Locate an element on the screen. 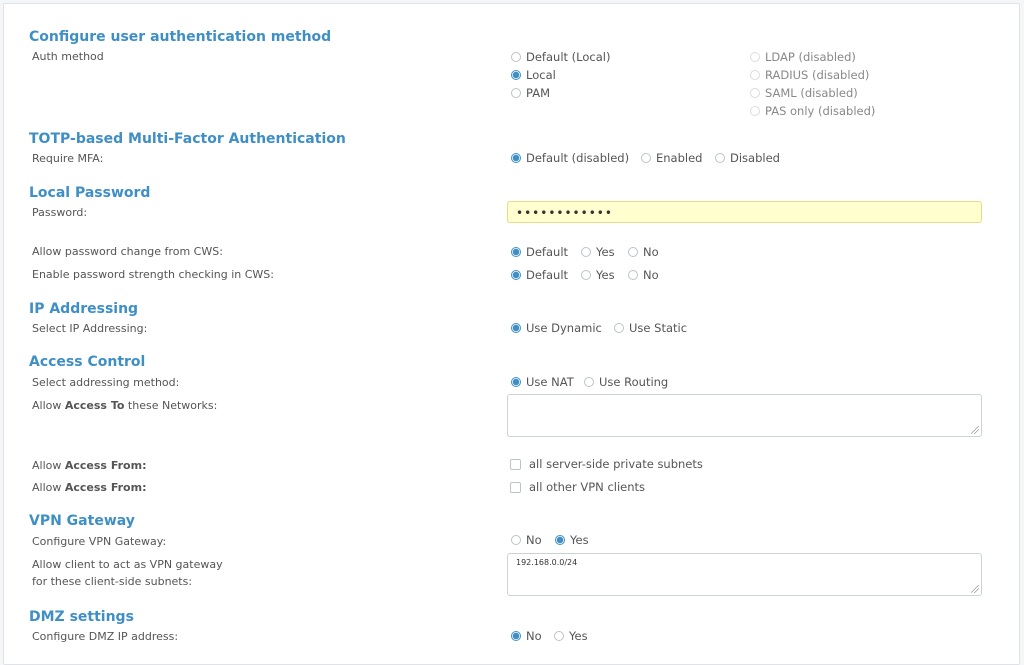 The height and width of the screenshot is (665, 1024). auth-option-saml: SAML (disabled) is located at coordinates (804, 93).